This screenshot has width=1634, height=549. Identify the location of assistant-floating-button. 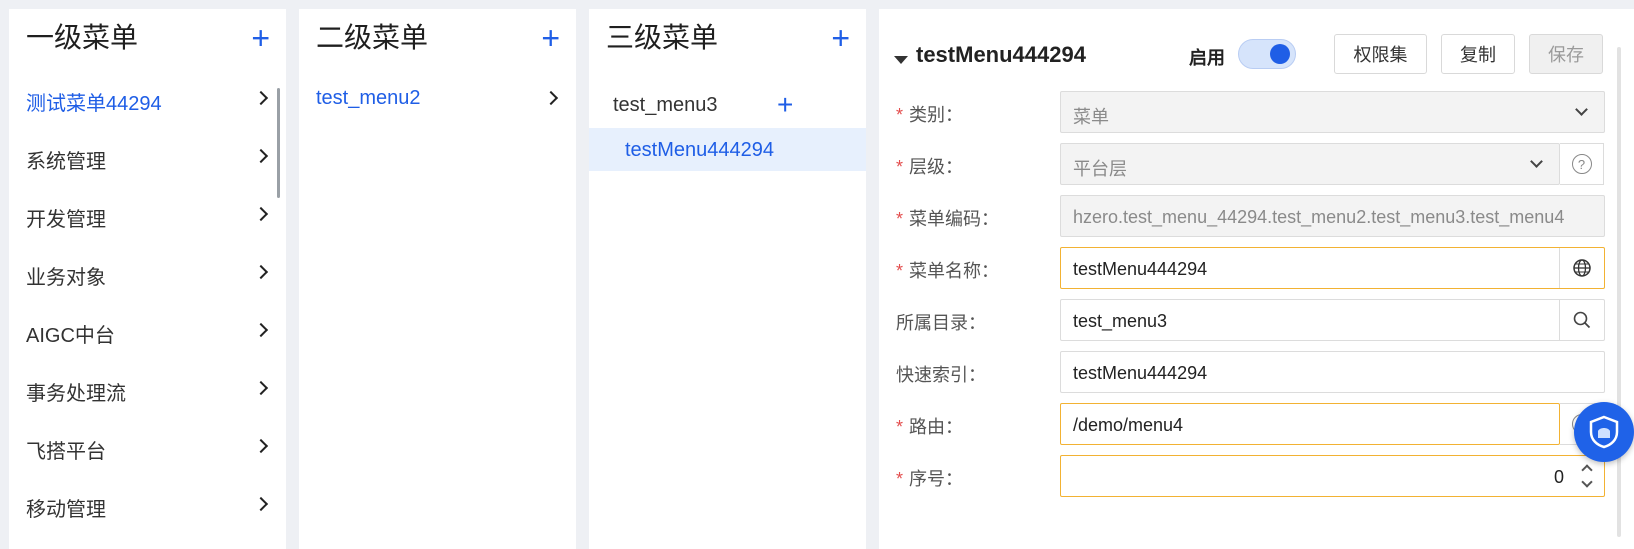
(1604, 432).